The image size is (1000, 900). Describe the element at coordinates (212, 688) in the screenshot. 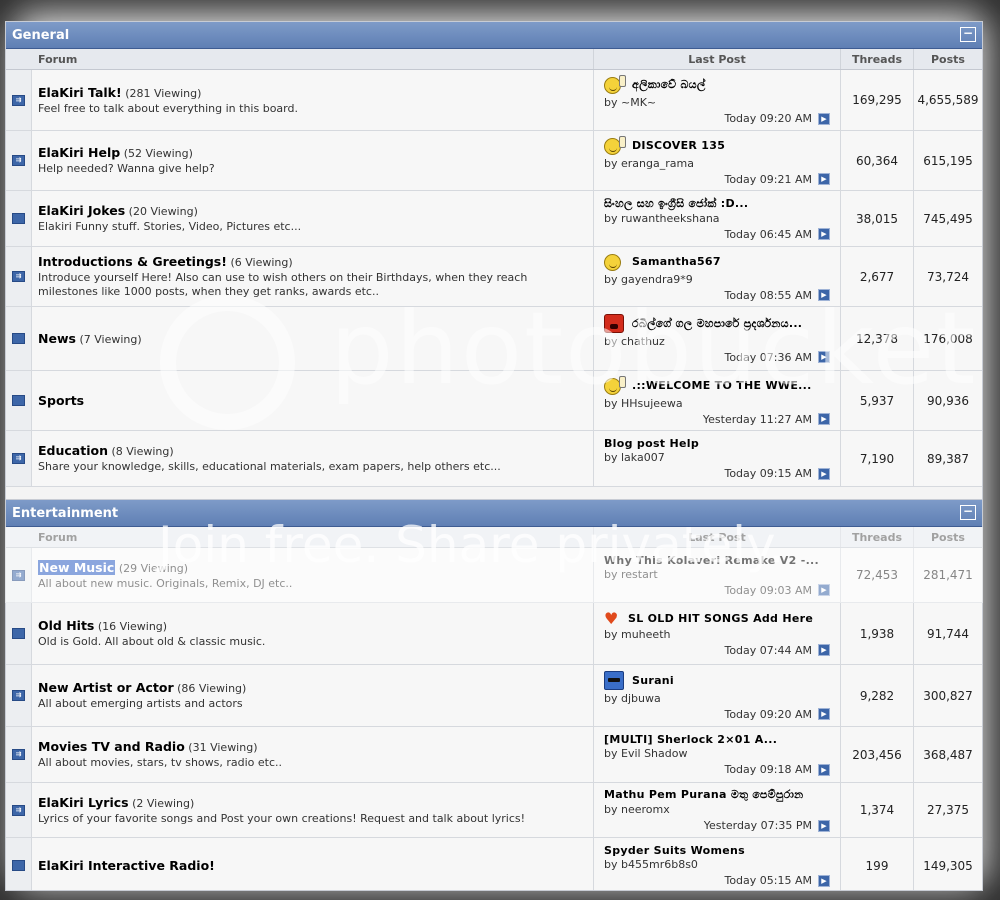

I see `viewing-count: (86 Viewing)` at that location.